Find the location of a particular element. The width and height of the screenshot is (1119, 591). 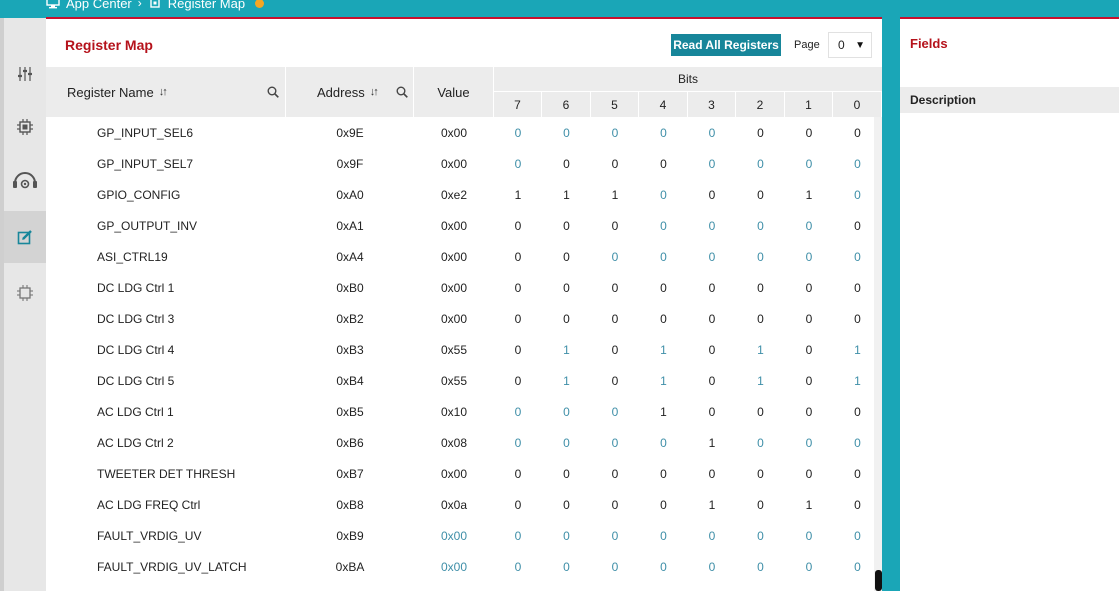

table-row: AC LDG FREQ Ctrl 0xB8 0x0a 0 0 0 0 1 0 1 0 is located at coordinates (460, 504).